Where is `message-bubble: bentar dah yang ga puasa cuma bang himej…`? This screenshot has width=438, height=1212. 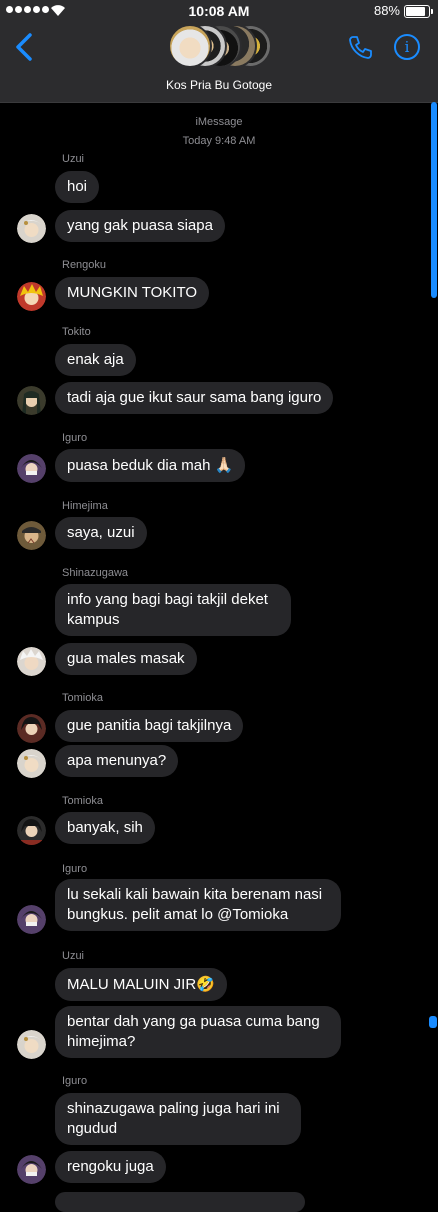
message-bubble: bentar dah yang ga puasa cuma bang himej… is located at coordinates (198, 1032).